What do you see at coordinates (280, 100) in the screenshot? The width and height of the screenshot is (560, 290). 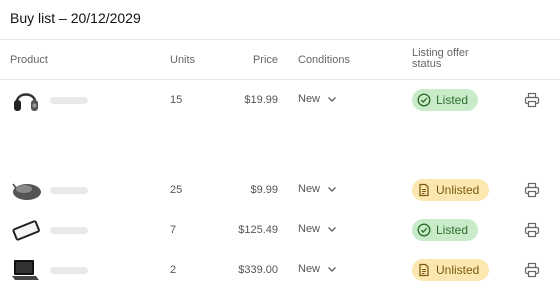 I see `table-row: 15 $19.99 New Listed` at bounding box center [280, 100].